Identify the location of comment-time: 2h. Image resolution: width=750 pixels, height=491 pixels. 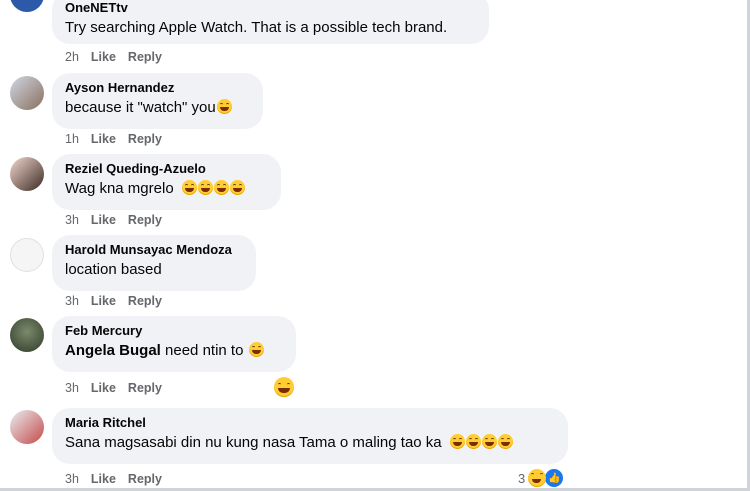
(72, 57).